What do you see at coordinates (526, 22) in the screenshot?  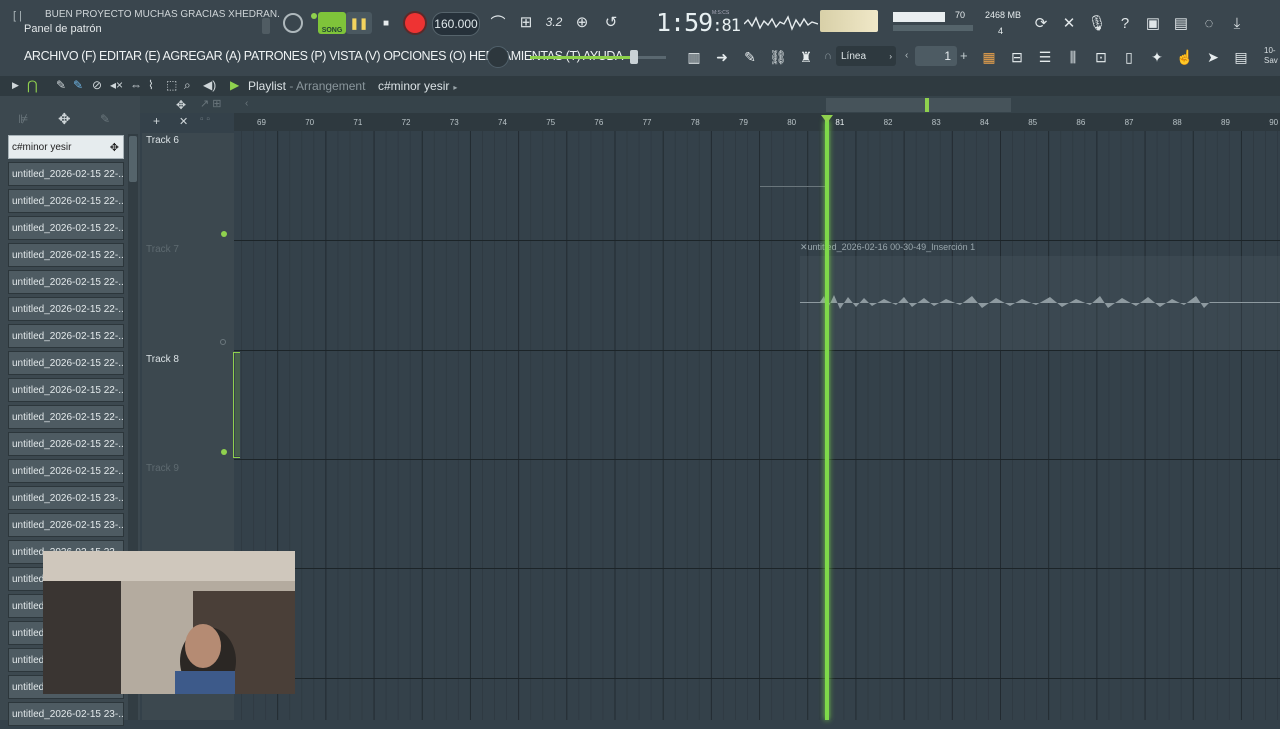 I see `wait-input-icon: ⊞` at bounding box center [526, 22].